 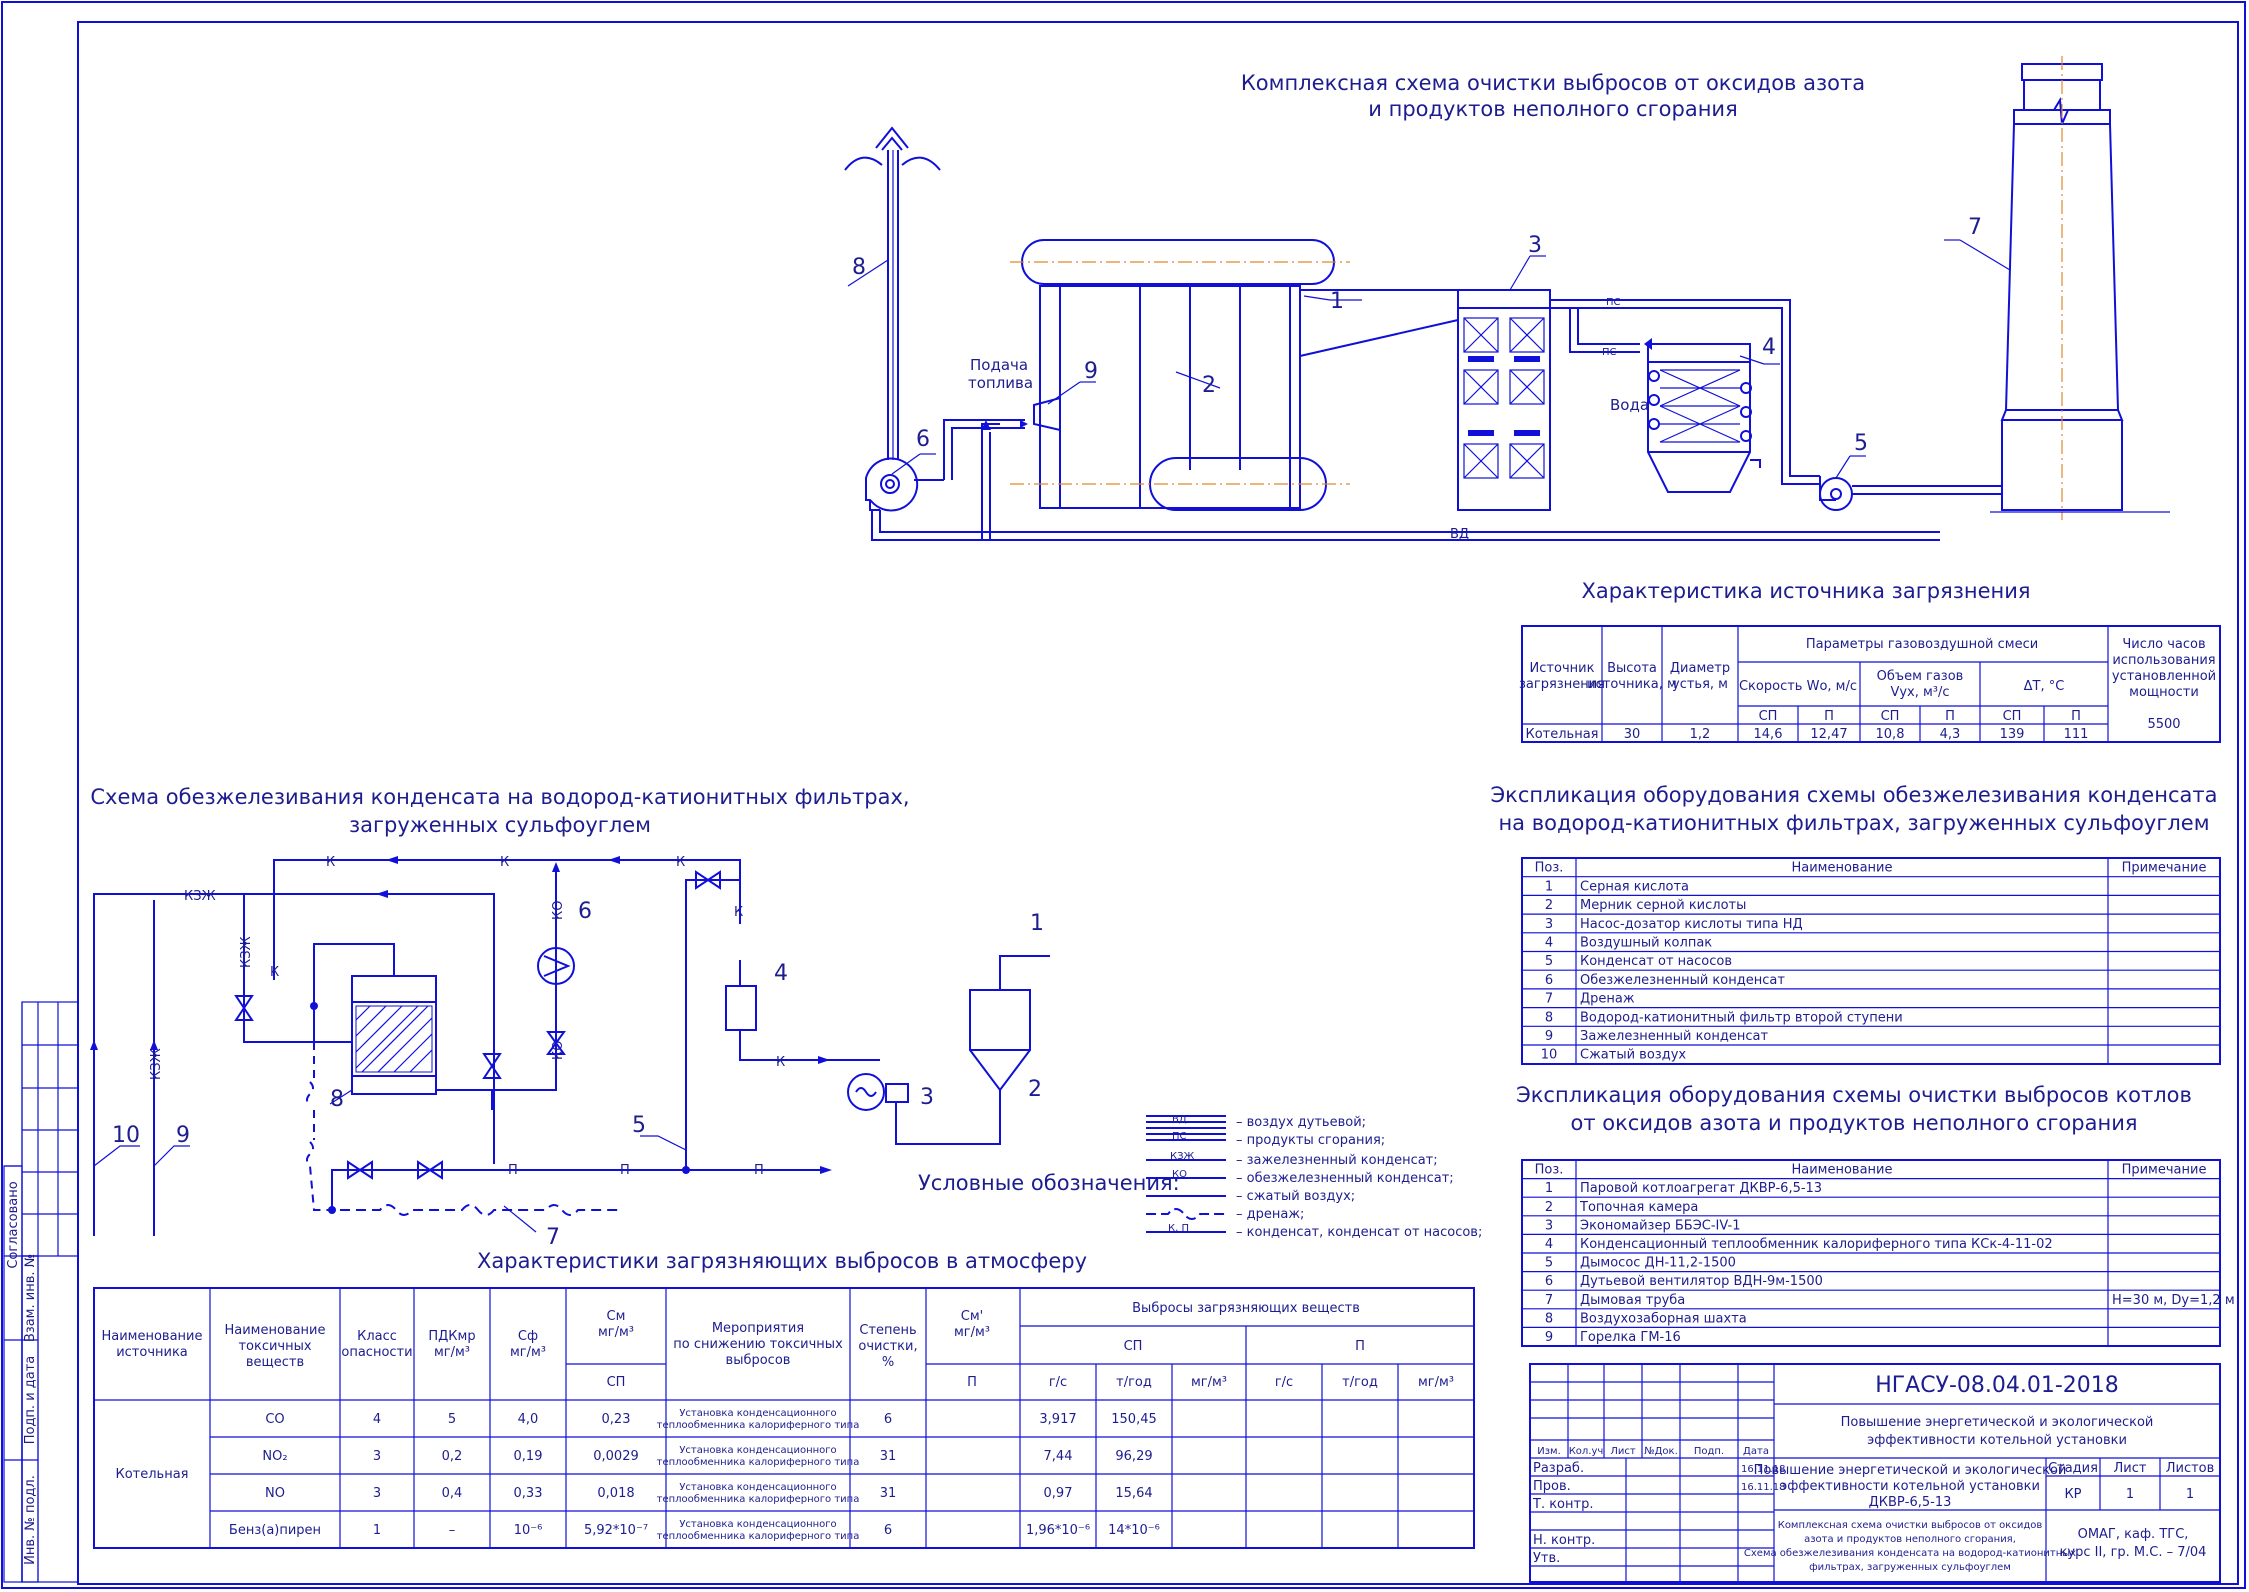 I want to click on sm-value: 5,92*10⁻⁷, so click(x=616, y=1530).